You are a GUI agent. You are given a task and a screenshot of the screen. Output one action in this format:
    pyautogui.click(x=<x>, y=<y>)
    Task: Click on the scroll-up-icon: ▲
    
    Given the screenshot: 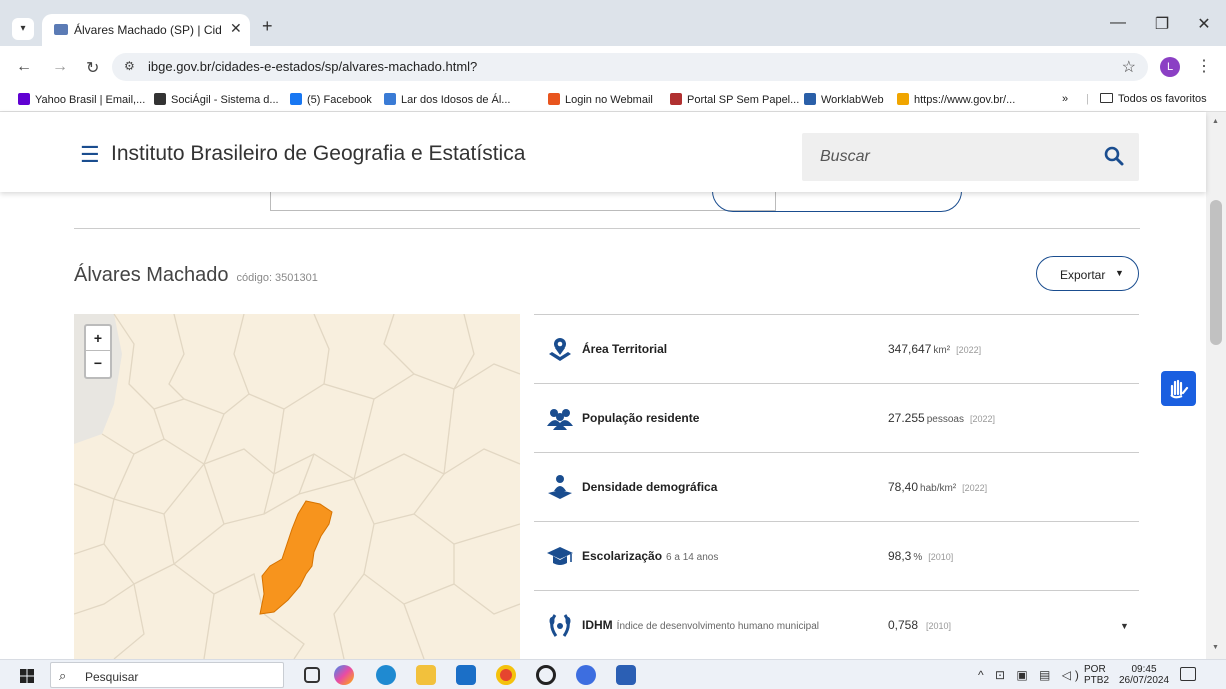 What is the action you would take?
    pyautogui.click(x=1215, y=121)
    